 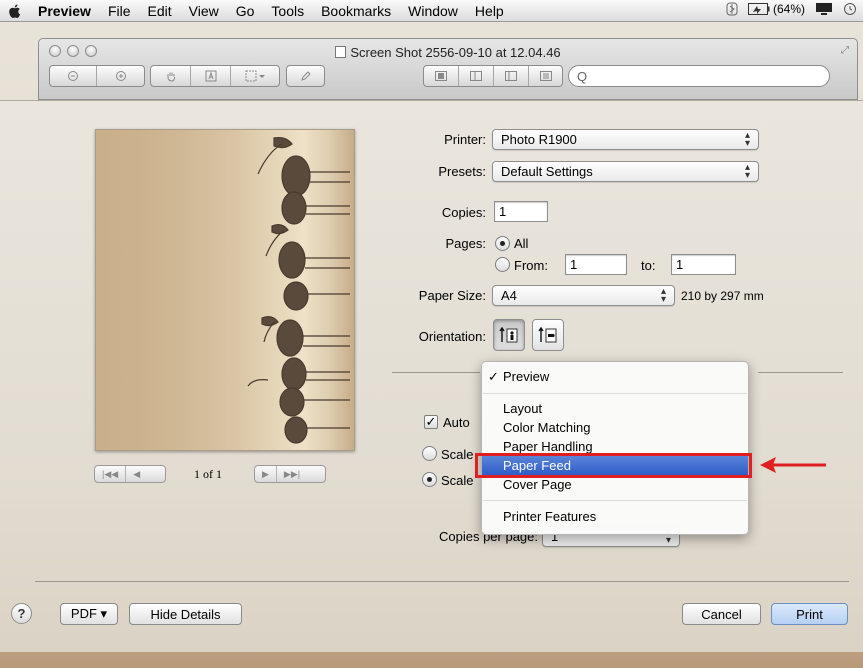 I want to click on display-icon, so click(x=824, y=9).